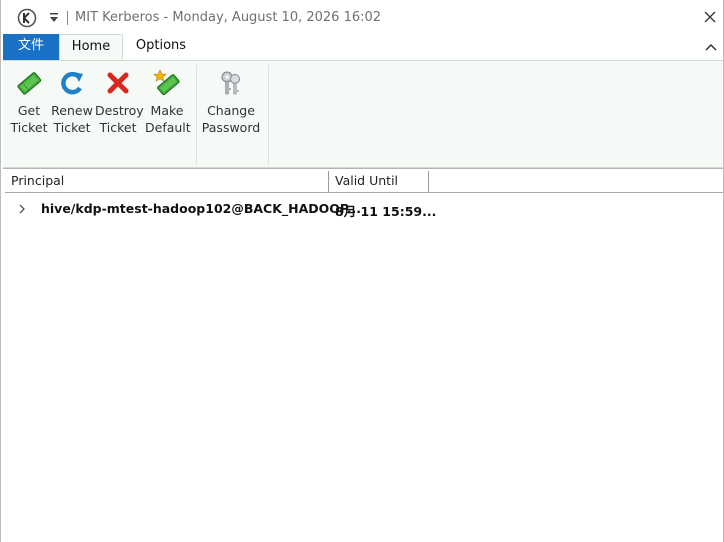 This screenshot has height=542, width=724. What do you see at coordinates (230, 83) in the screenshot?
I see `keys-icon` at bounding box center [230, 83].